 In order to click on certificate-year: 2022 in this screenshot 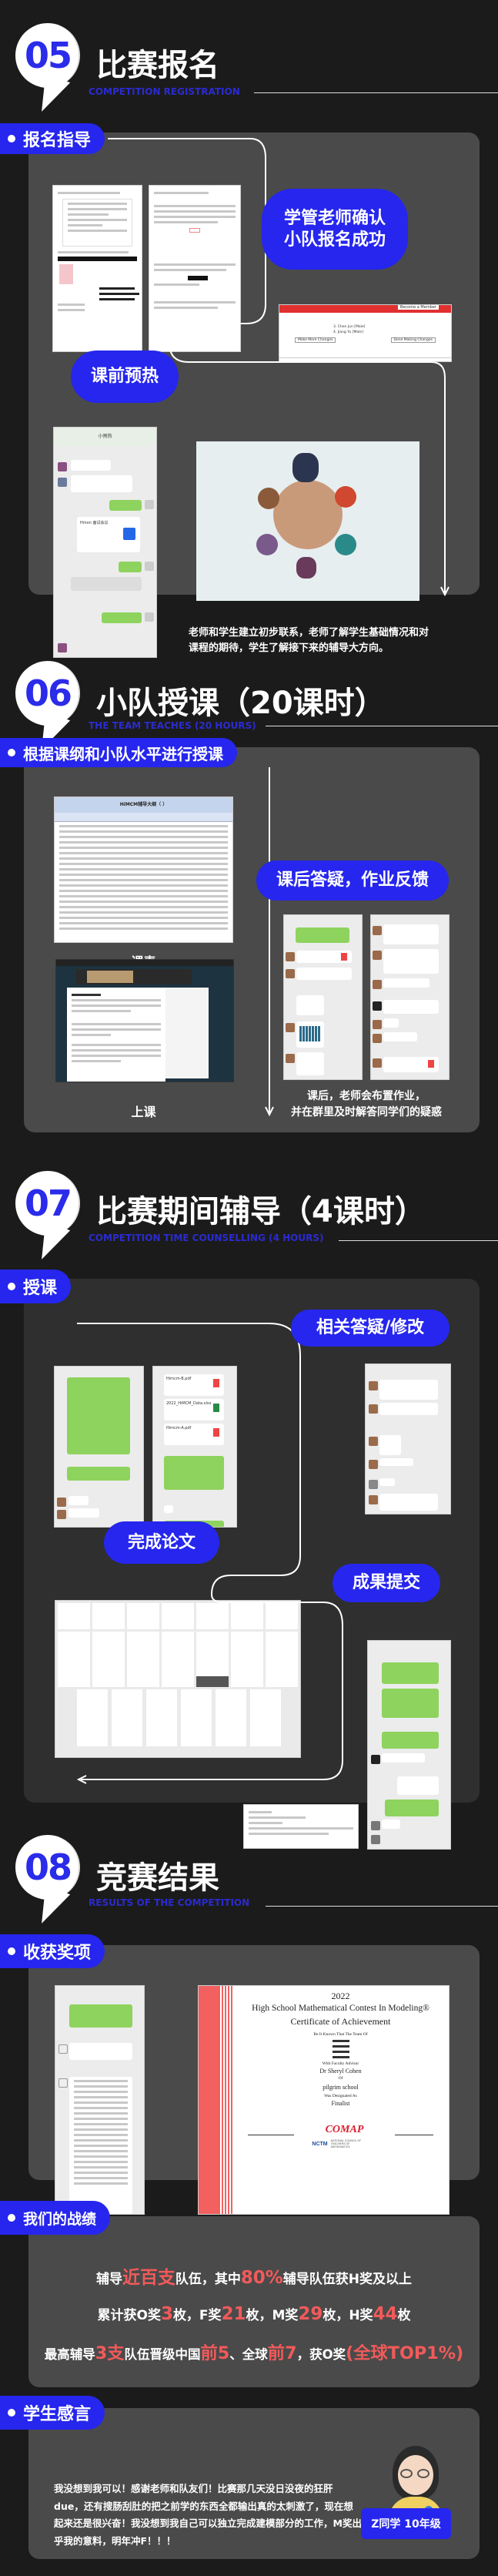, I will do `click(340, 1996)`.